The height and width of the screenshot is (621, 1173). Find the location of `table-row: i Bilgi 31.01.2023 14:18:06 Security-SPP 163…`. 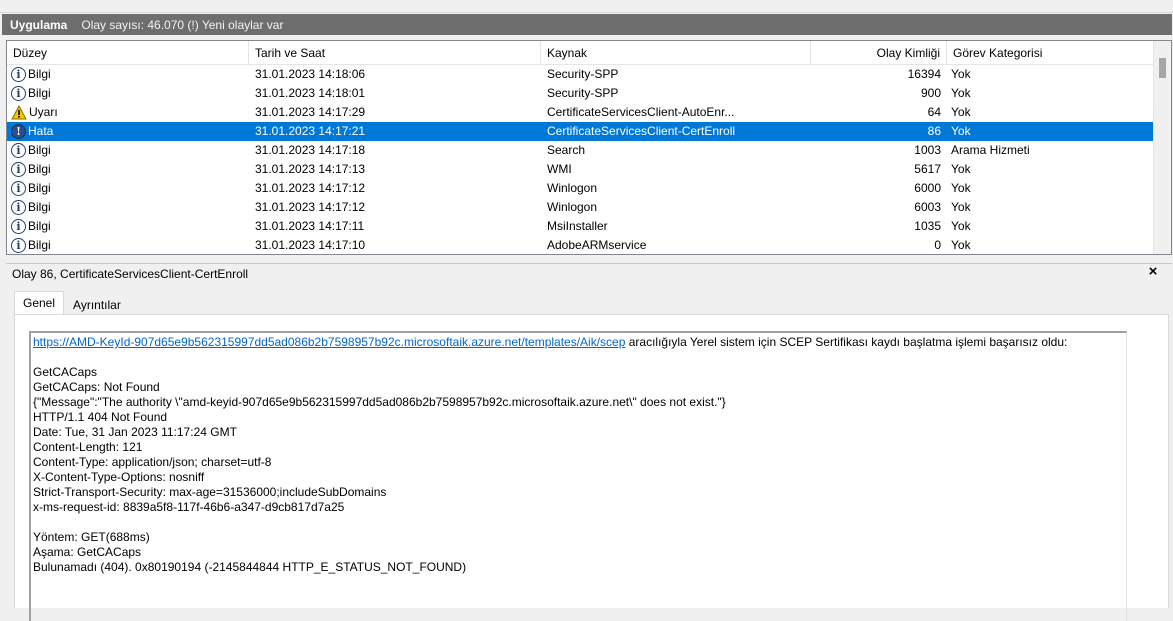

table-row: i Bilgi 31.01.2023 14:18:06 Security-SPP 163… is located at coordinates (580, 74).